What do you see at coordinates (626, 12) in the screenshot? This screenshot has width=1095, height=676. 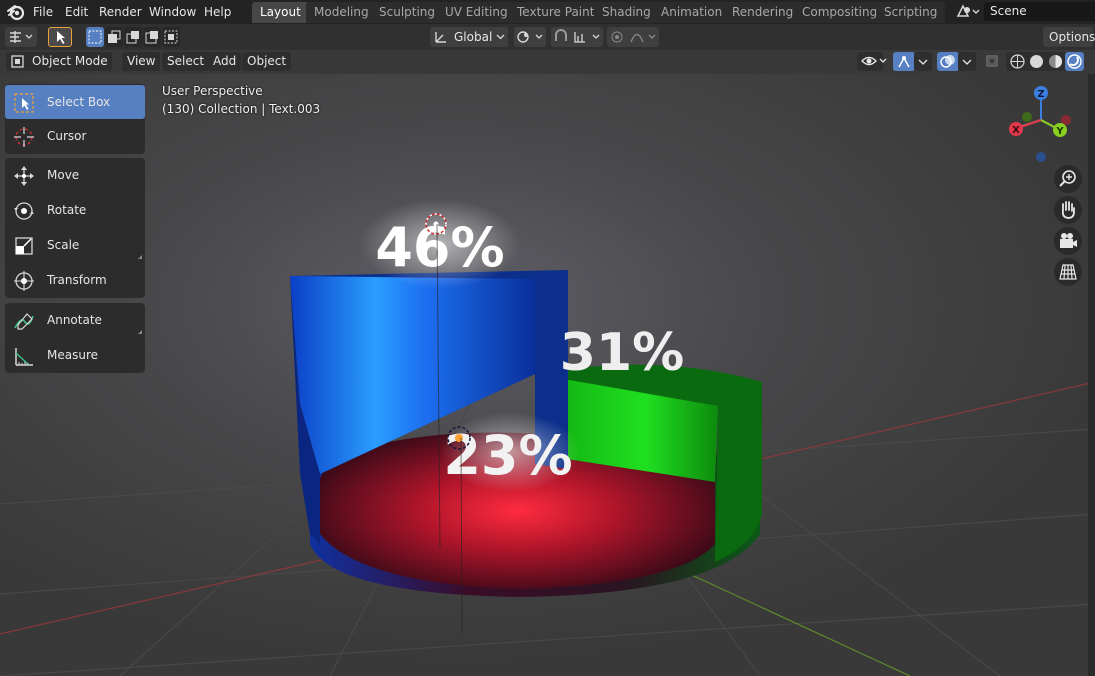 I see `tab-shading: Shading` at bounding box center [626, 12].